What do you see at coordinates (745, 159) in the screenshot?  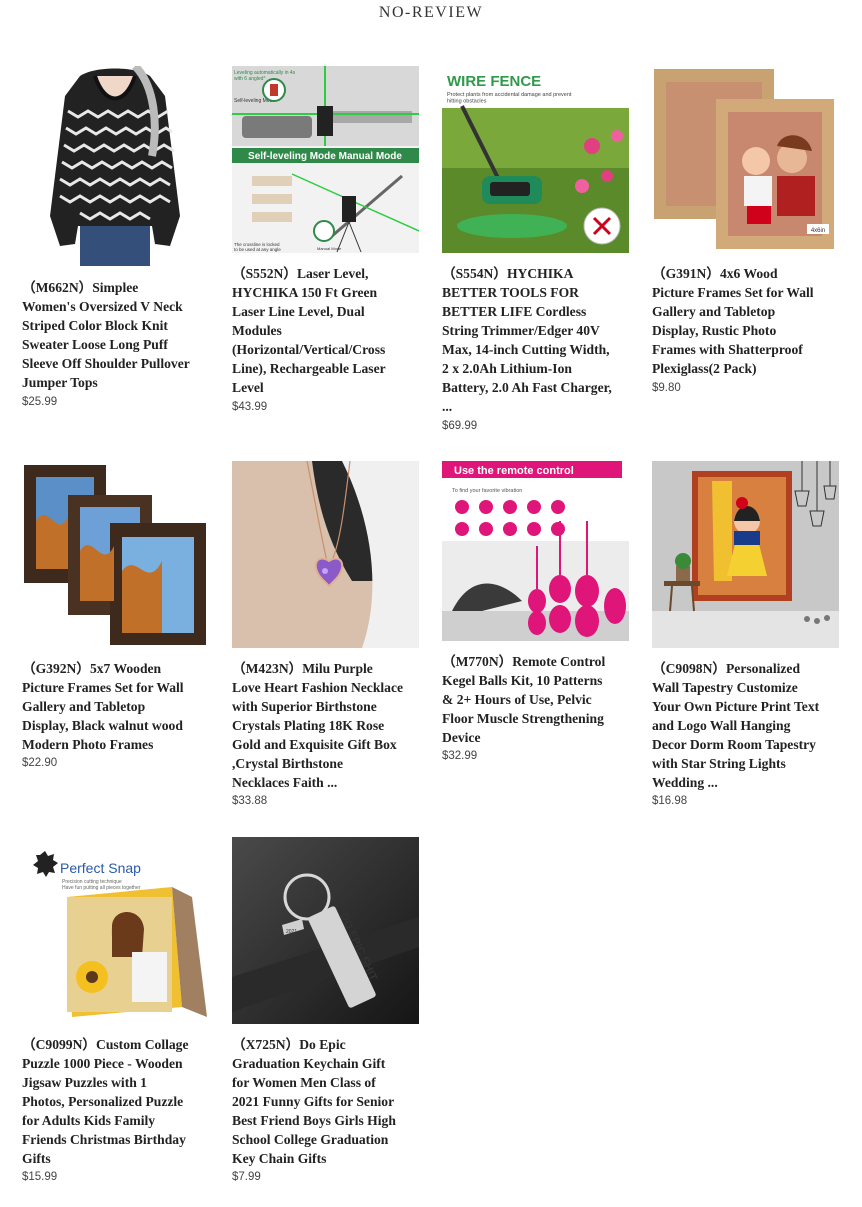 I see `wood-frames-photo: 4x6in` at bounding box center [745, 159].